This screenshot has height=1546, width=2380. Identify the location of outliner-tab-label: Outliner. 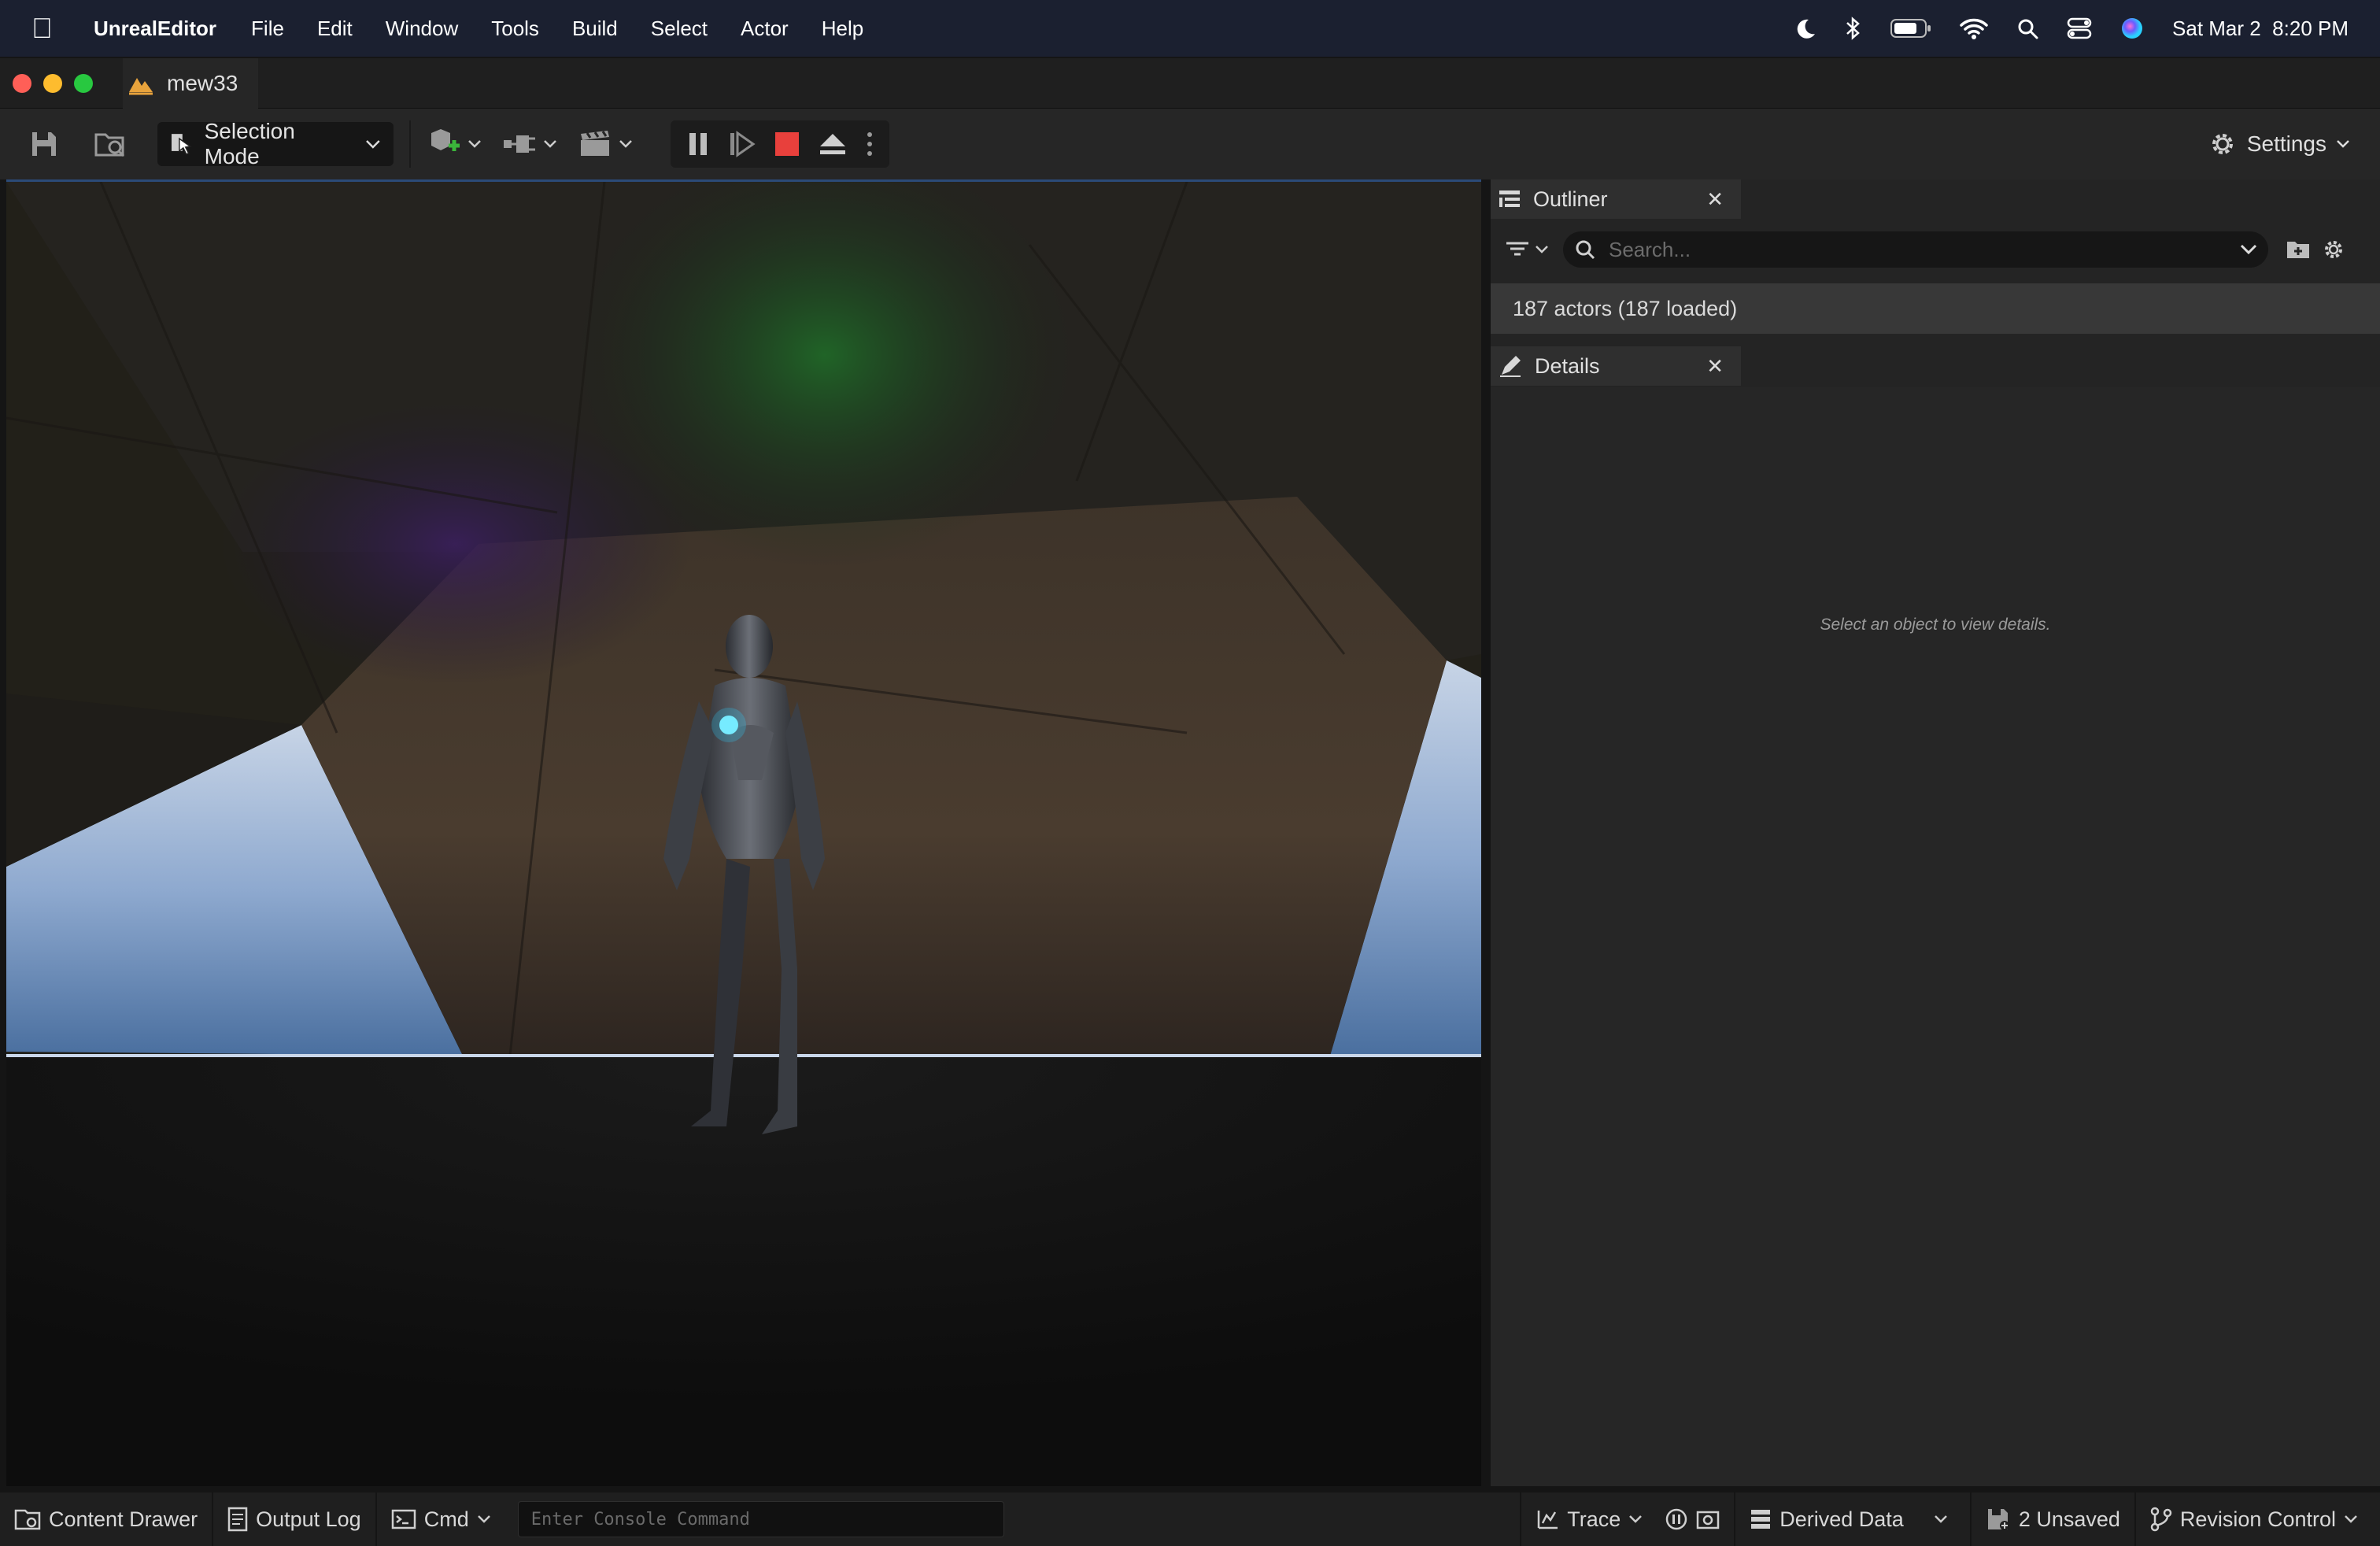
(1570, 199).